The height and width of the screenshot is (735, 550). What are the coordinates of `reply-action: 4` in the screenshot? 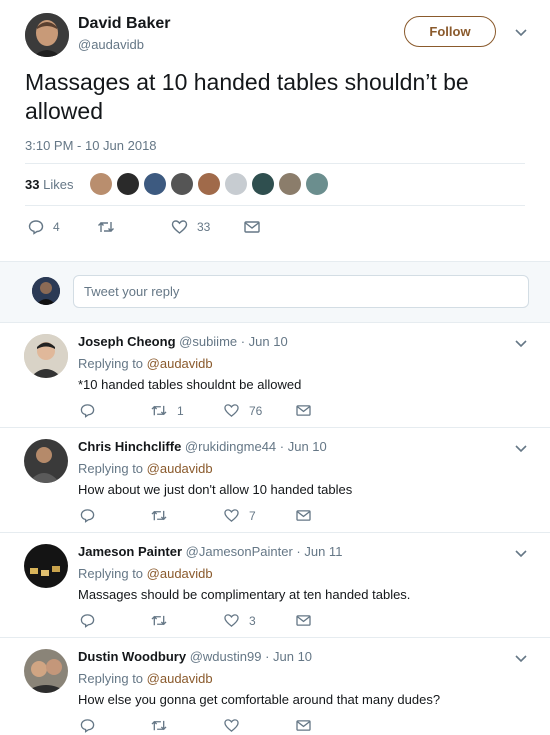 It's located at (44, 227).